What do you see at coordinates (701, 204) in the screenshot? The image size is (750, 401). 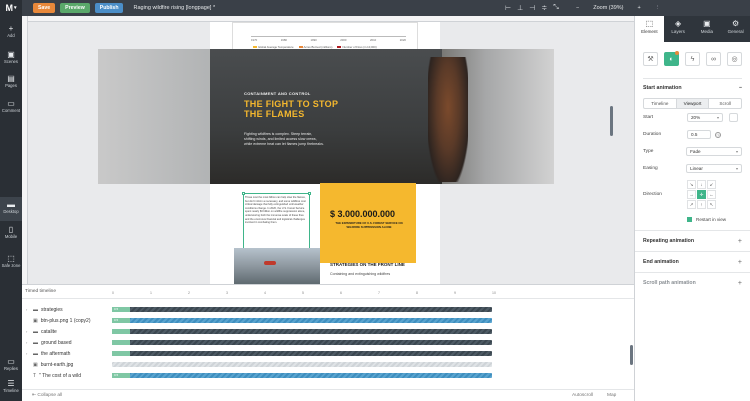 I see `direction-bottom-icon: ↑` at bounding box center [701, 204].